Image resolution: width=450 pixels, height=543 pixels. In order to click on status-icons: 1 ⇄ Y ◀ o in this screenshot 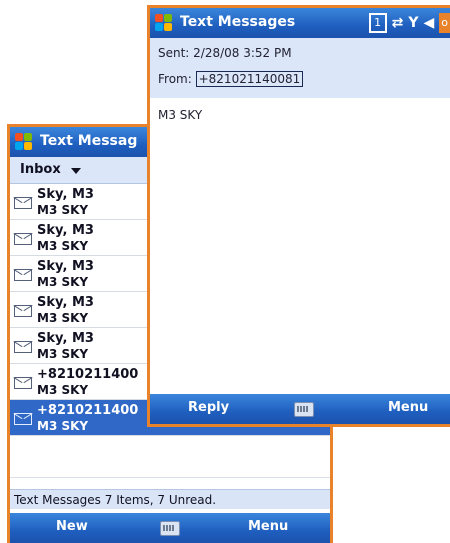, I will do `click(409, 23)`.